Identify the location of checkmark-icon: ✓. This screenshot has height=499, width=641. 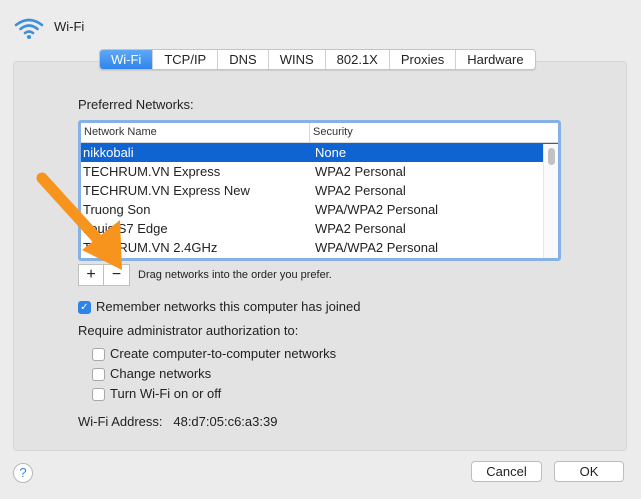
(84, 308).